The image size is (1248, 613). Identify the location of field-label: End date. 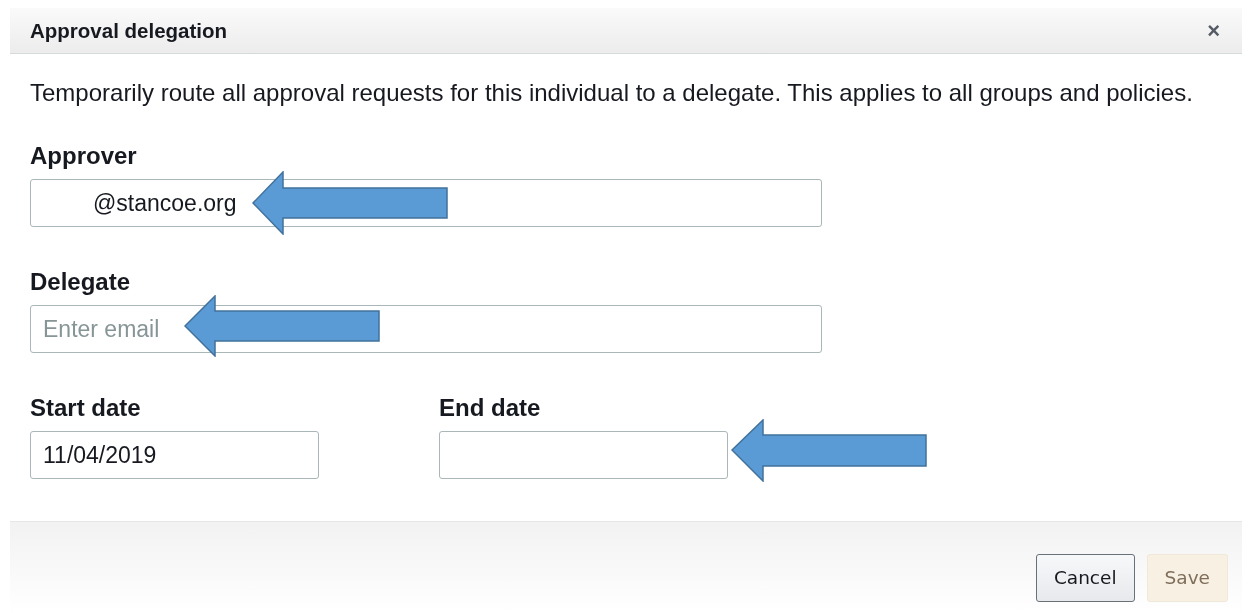
(490, 408).